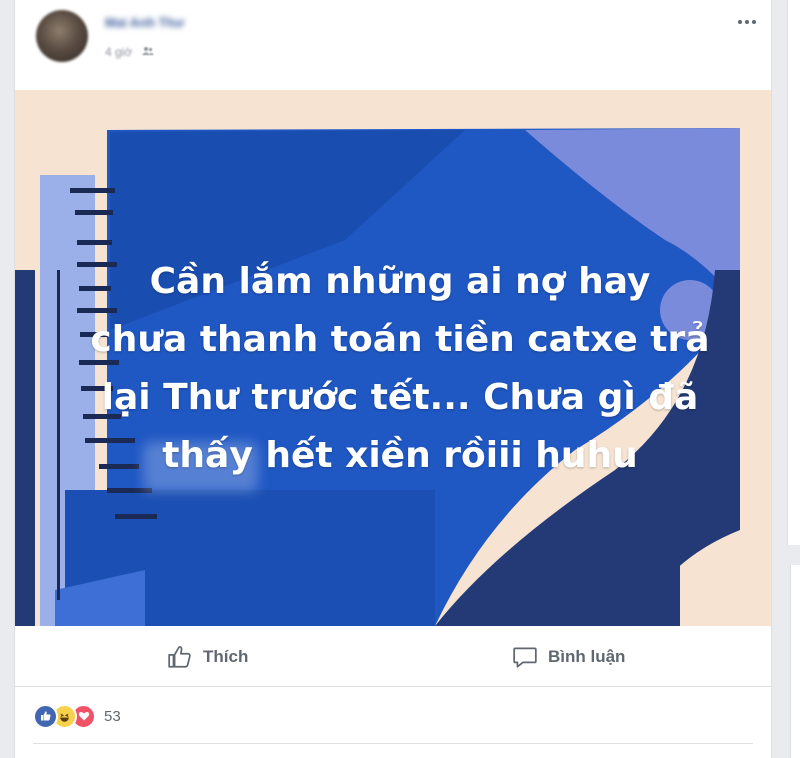 The height and width of the screenshot is (758, 800). I want to click on page-gutter-left, so click(7, 379).